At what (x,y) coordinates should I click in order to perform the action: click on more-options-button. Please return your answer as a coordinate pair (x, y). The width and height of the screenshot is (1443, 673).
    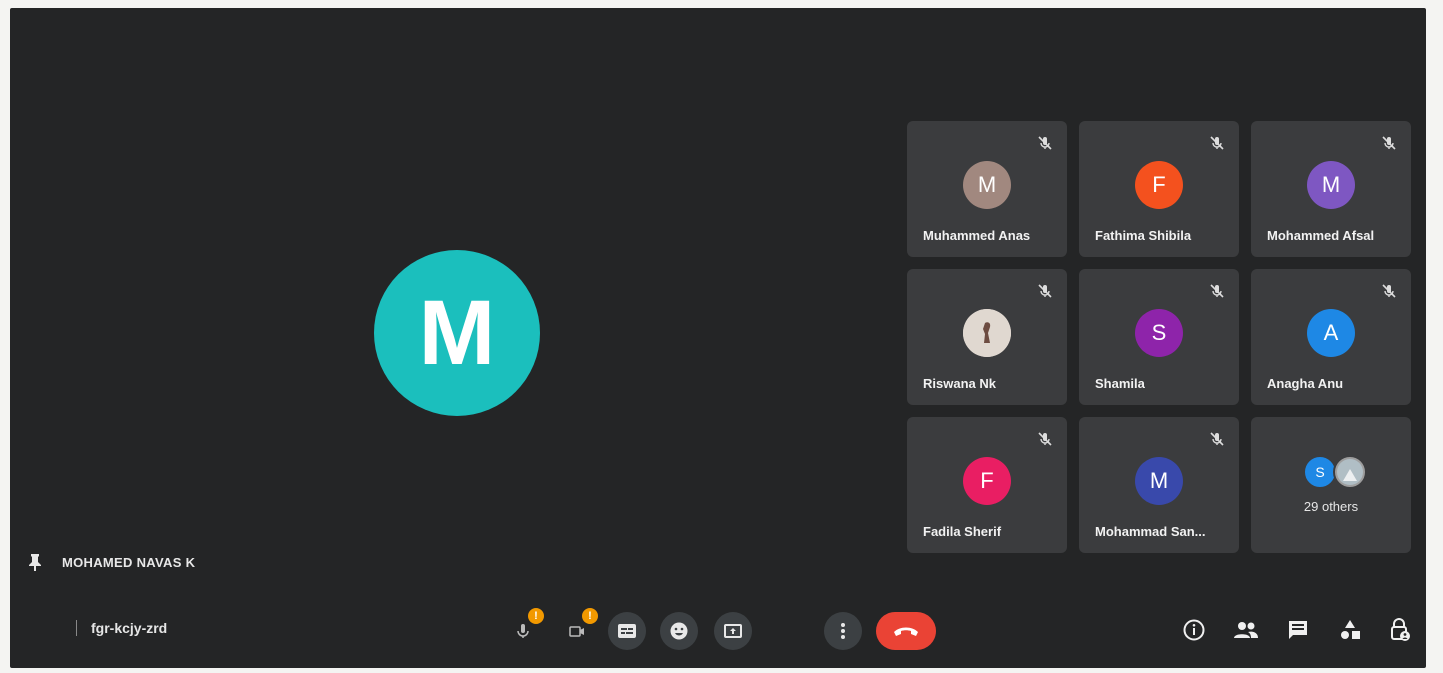
    Looking at the image, I should click on (843, 631).